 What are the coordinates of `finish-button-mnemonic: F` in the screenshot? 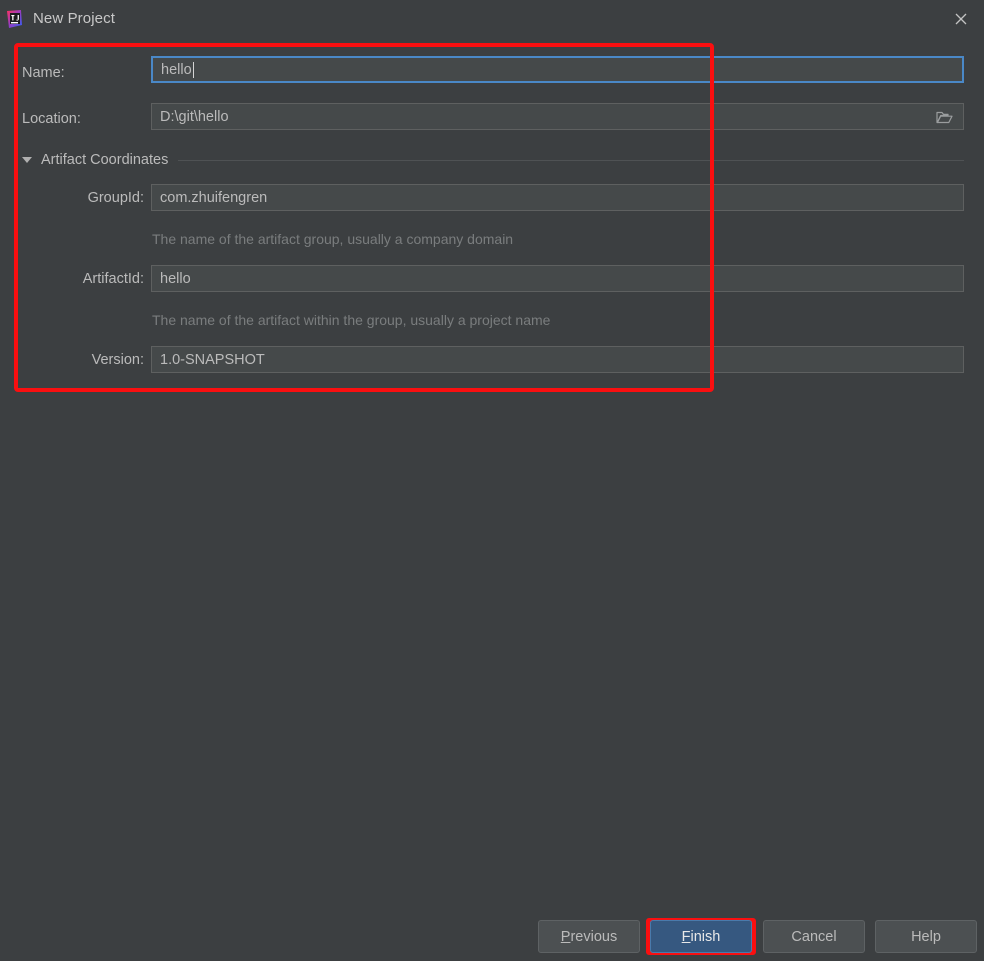 It's located at (686, 936).